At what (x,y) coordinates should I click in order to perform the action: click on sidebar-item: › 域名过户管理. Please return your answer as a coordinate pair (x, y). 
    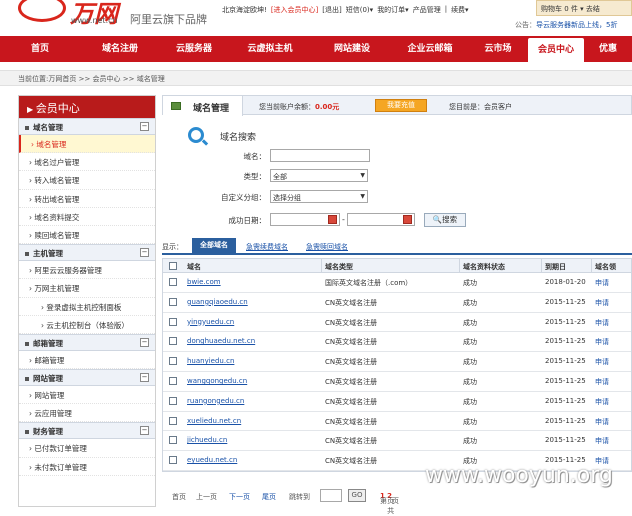
    Looking at the image, I should click on (87, 162).